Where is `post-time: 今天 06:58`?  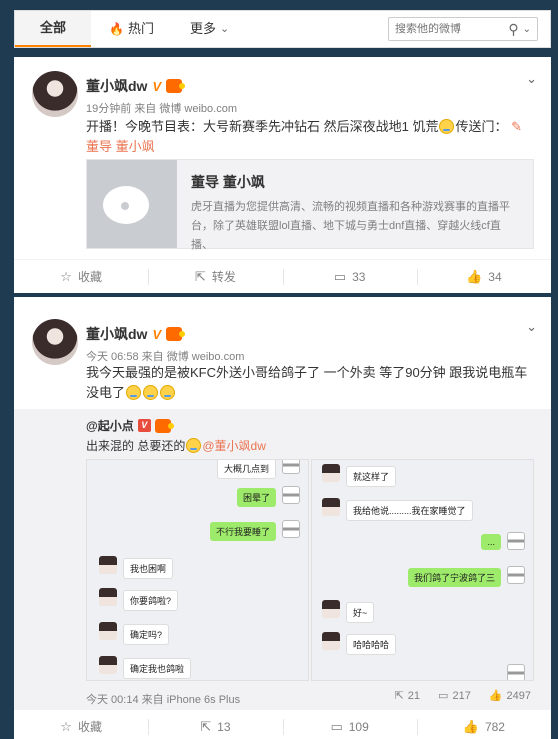 post-time: 今天 06:58 is located at coordinates (112, 357).